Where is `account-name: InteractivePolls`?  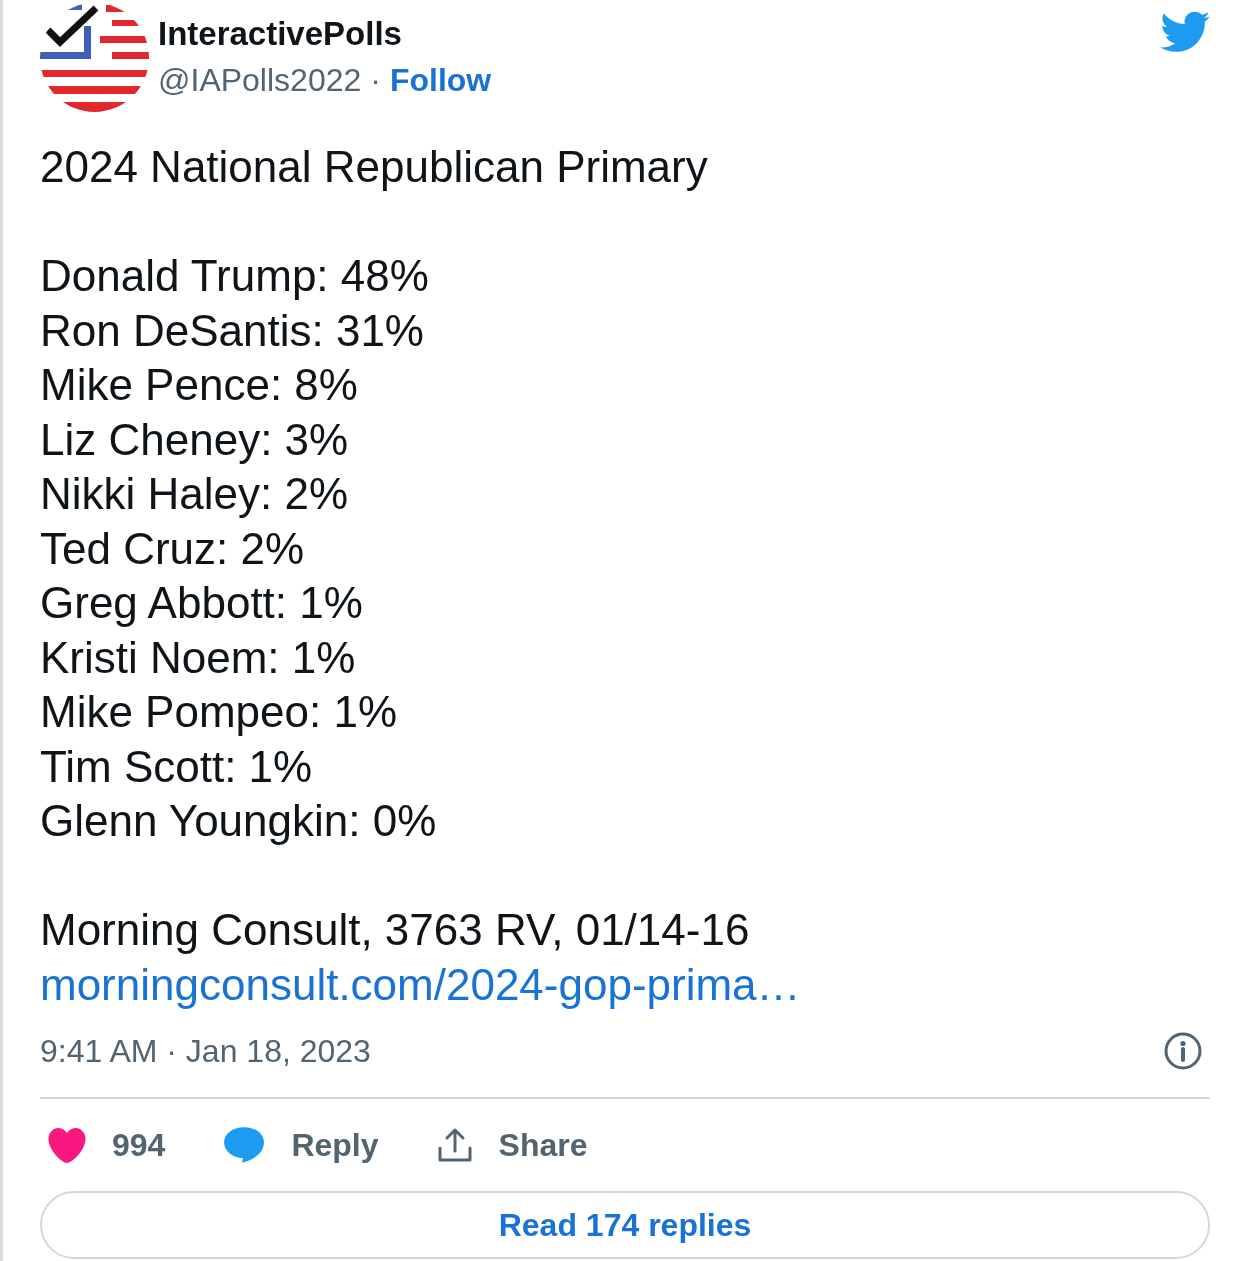
account-name: InteractivePolls is located at coordinates (280, 34).